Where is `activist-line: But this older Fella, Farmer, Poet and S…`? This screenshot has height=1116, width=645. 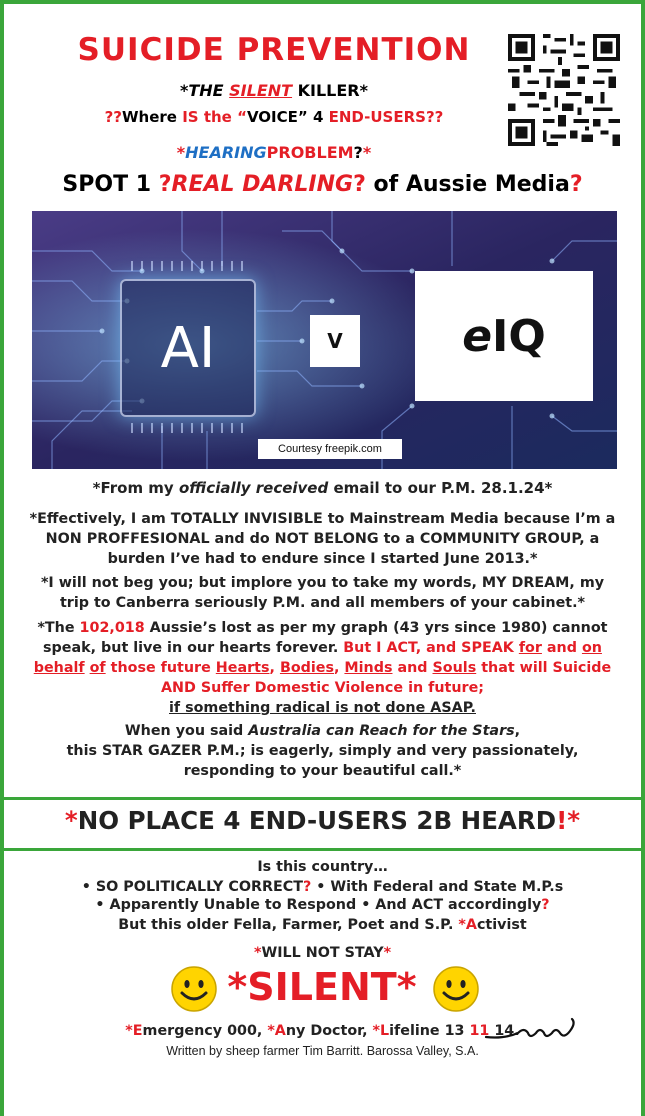 activist-line: But this older Fella, Farmer, Poet and S… is located at coordinates (322, 925).